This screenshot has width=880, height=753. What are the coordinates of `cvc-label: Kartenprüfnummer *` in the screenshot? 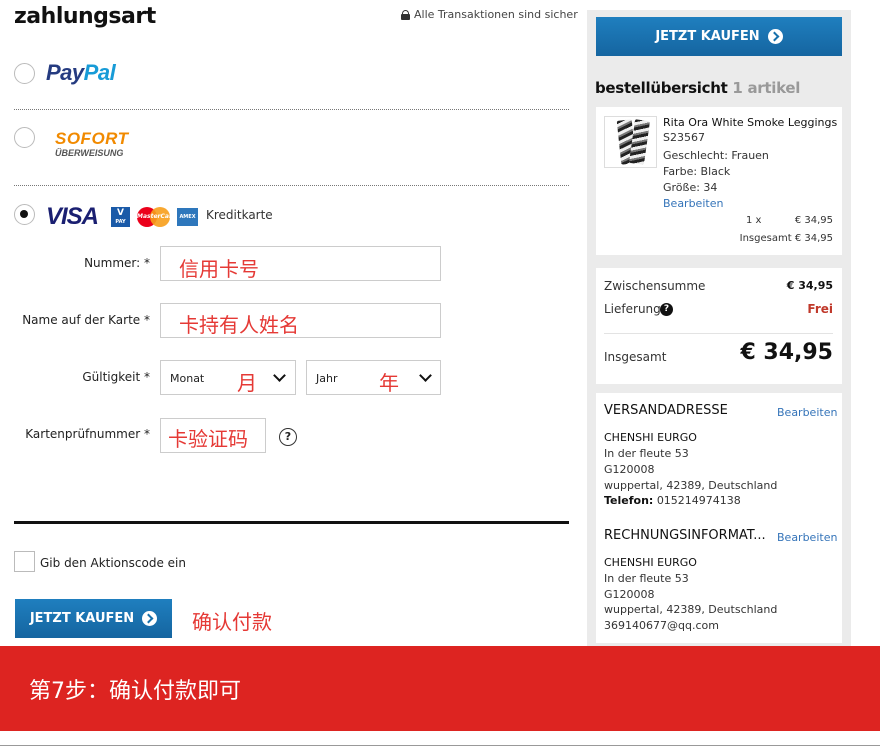 It's located at (87, 434).